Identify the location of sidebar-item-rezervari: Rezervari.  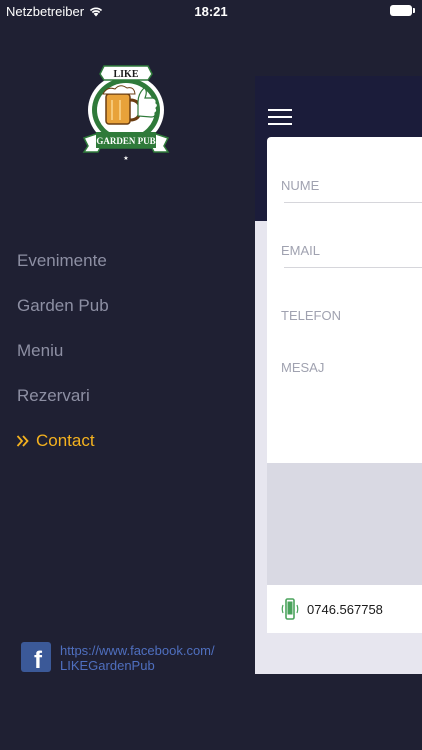
(63, 395).